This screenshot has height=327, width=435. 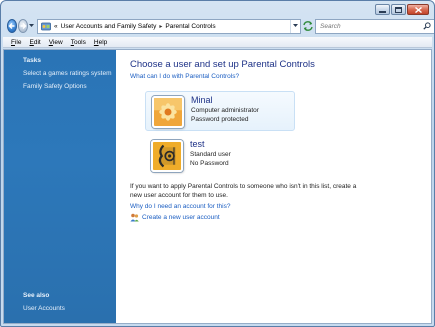 I want to click on close-button, so click(x=418, y=9).